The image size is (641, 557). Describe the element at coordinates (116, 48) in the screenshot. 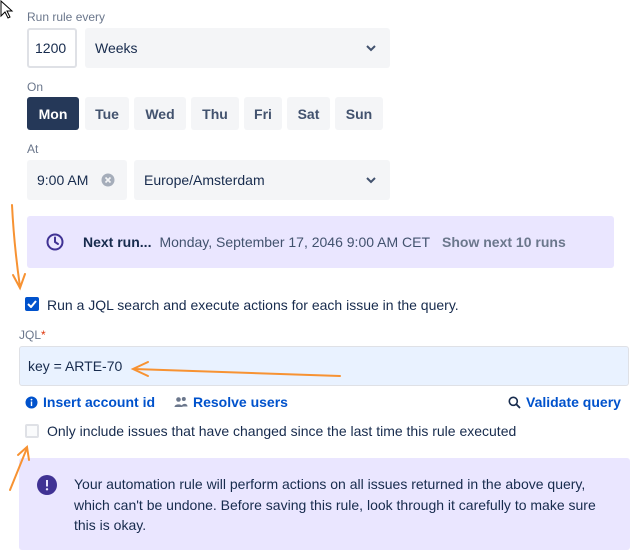

I see `interval-unit-value: Weeks` at that location.